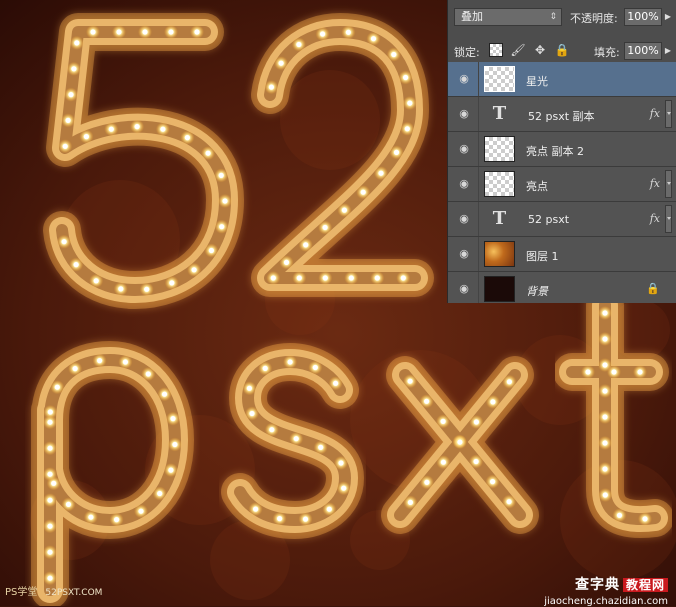 This screenshot has width=676, height=607. What do you see at coordinates (549, 219) in the screenshot?
I see `layer-name: 52 psxt` at bounding box center [549, 219].